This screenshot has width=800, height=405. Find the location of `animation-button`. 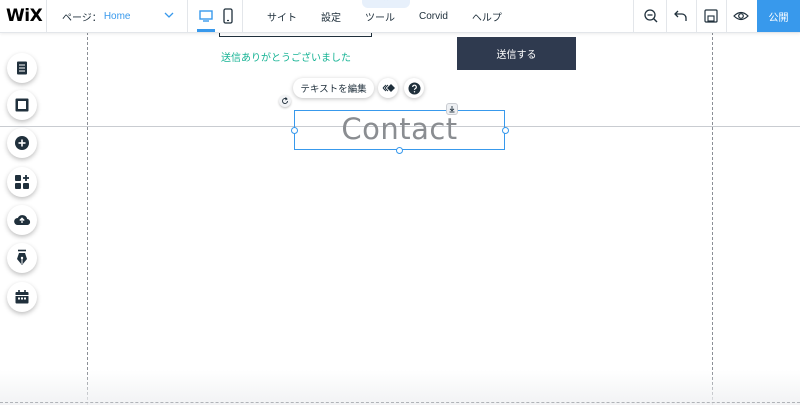

animation-button is located at coordinates (388, 88).